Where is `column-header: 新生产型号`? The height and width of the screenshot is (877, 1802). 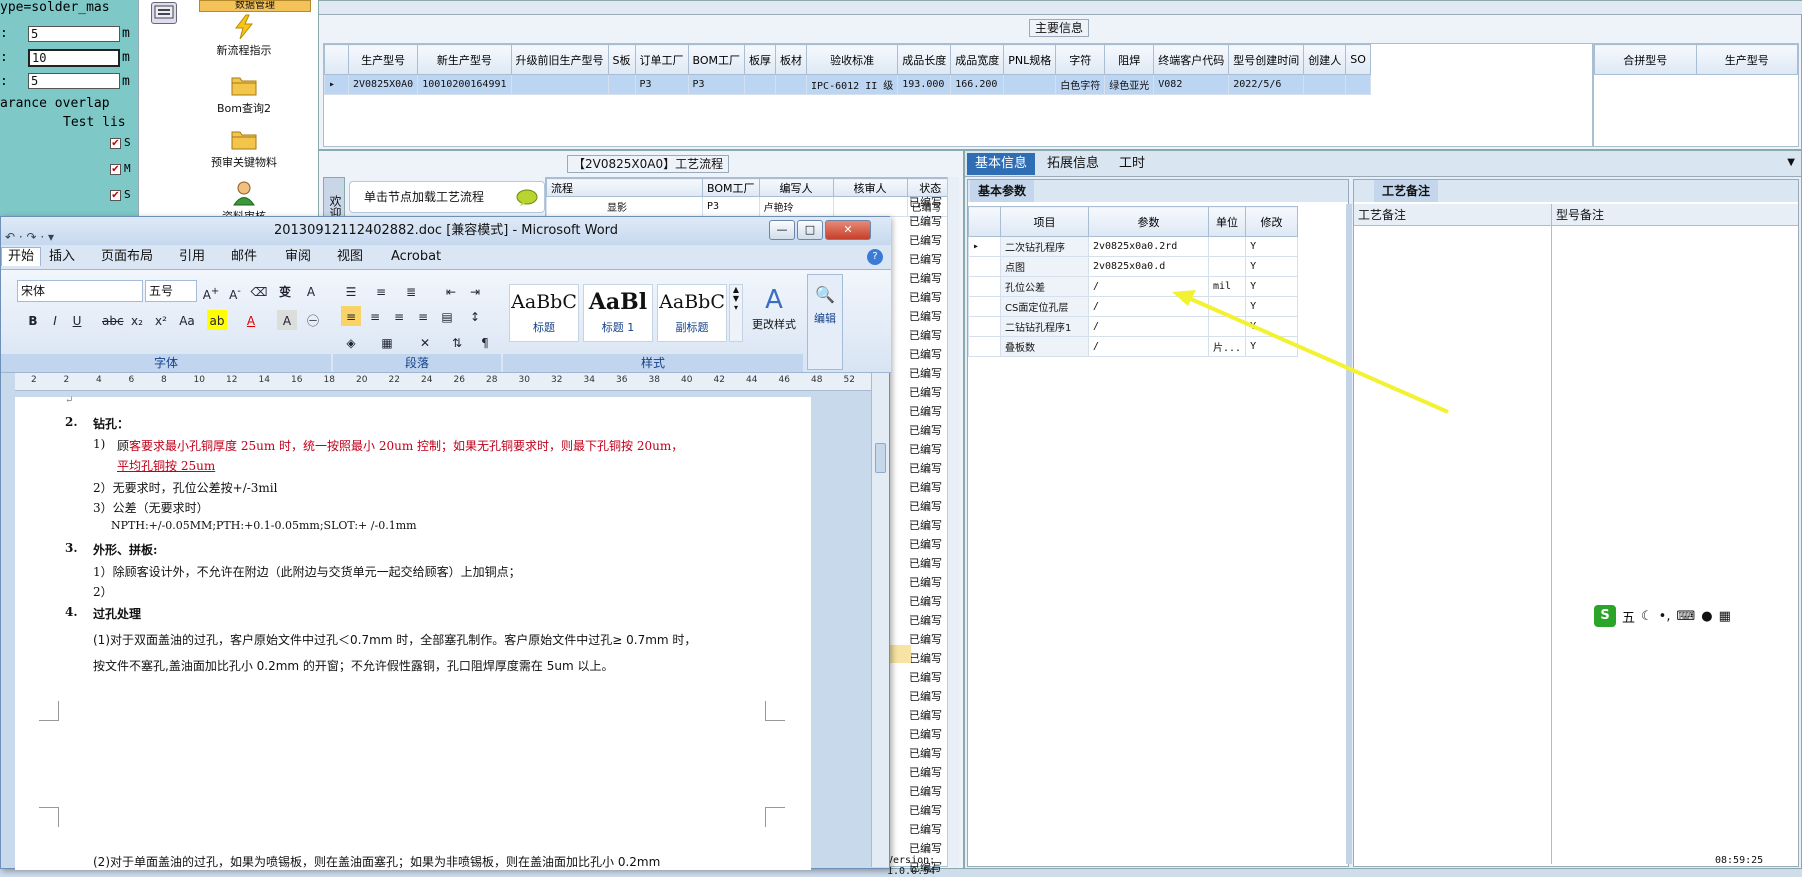
column-header: 新生产型号 is located at coordinates (464, 59).